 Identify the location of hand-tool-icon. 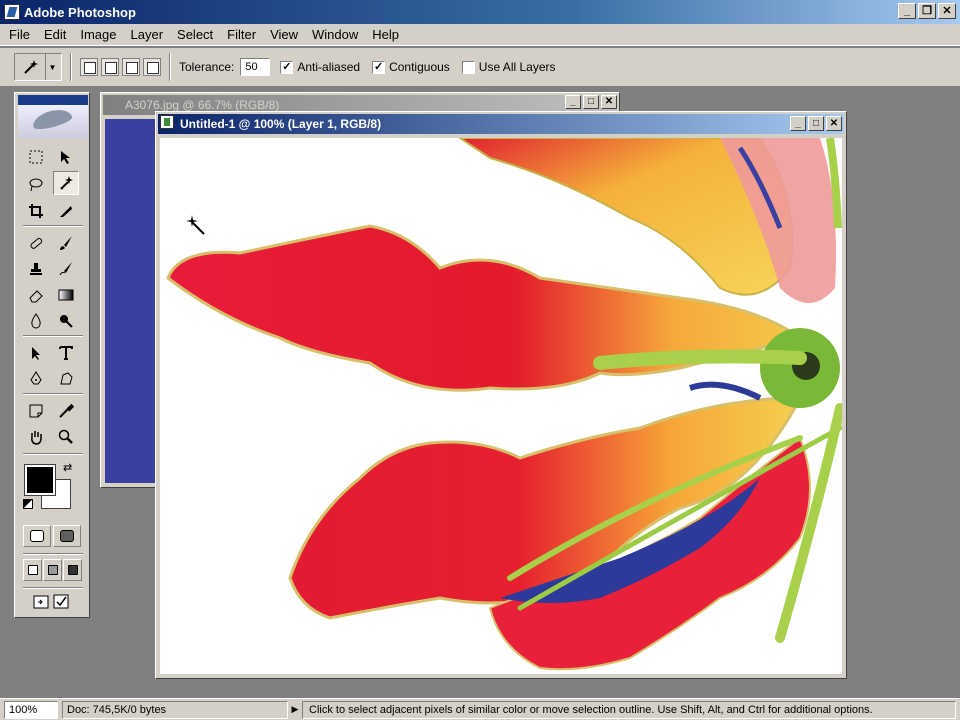
(36, 437).